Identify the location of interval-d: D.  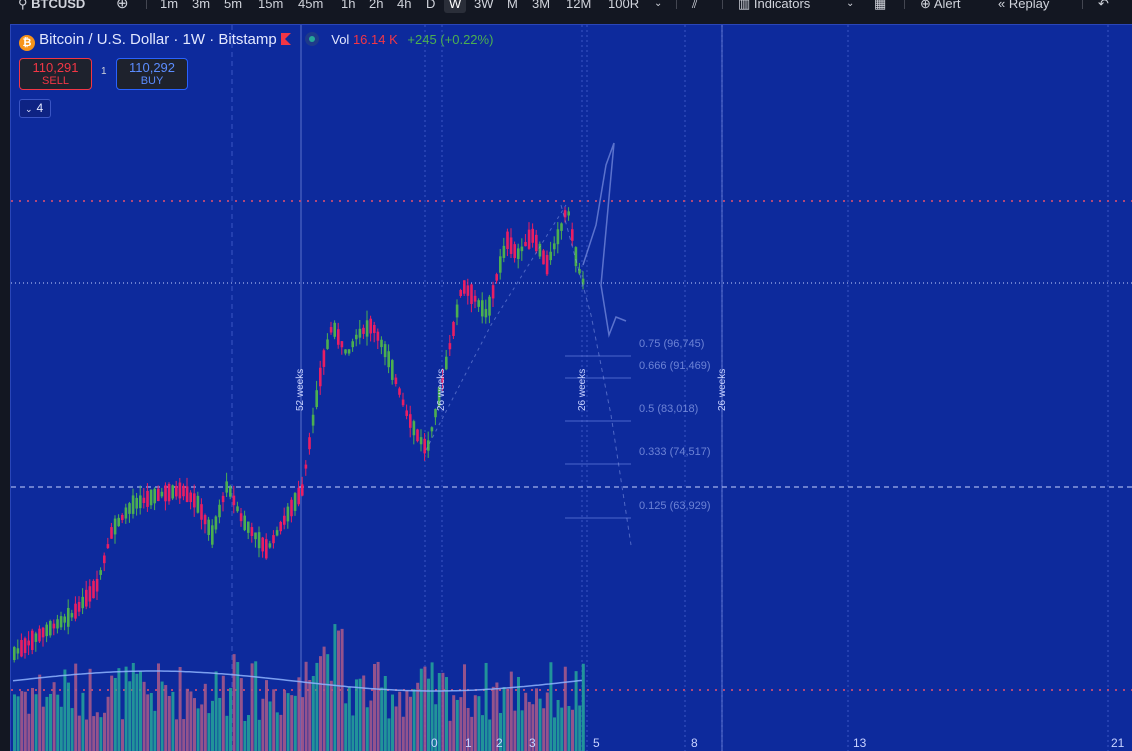
(430, 6).